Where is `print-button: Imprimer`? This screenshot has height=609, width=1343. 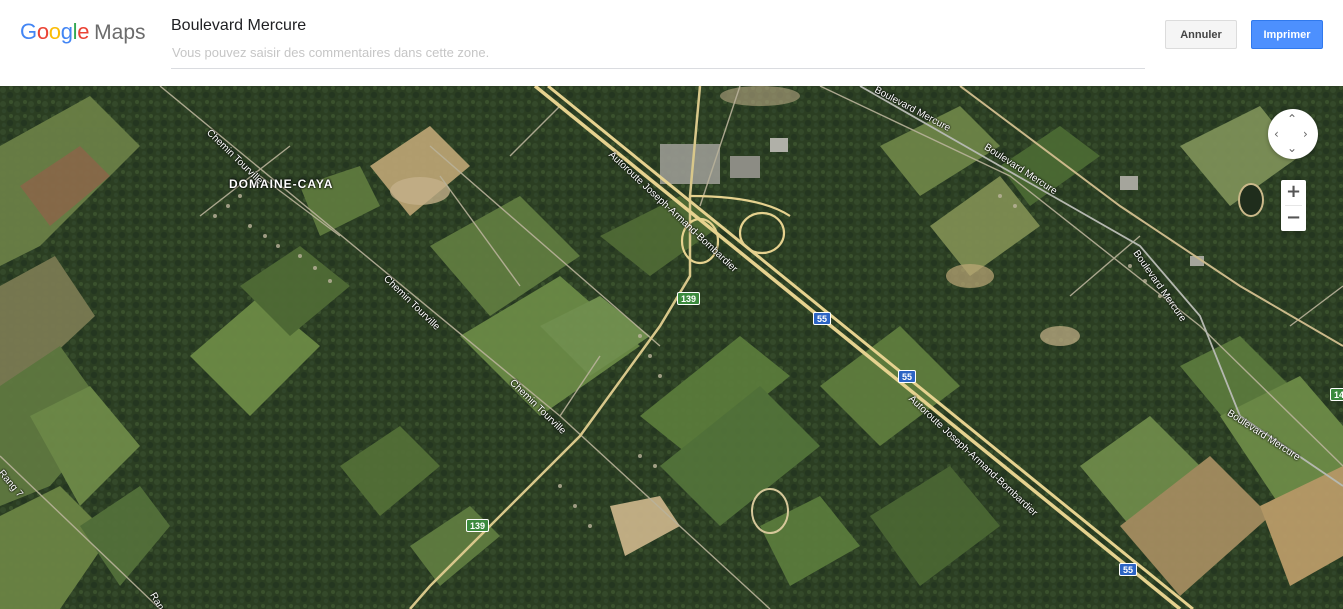
print-button: Imprimer is located at coordinates (1287, 34).